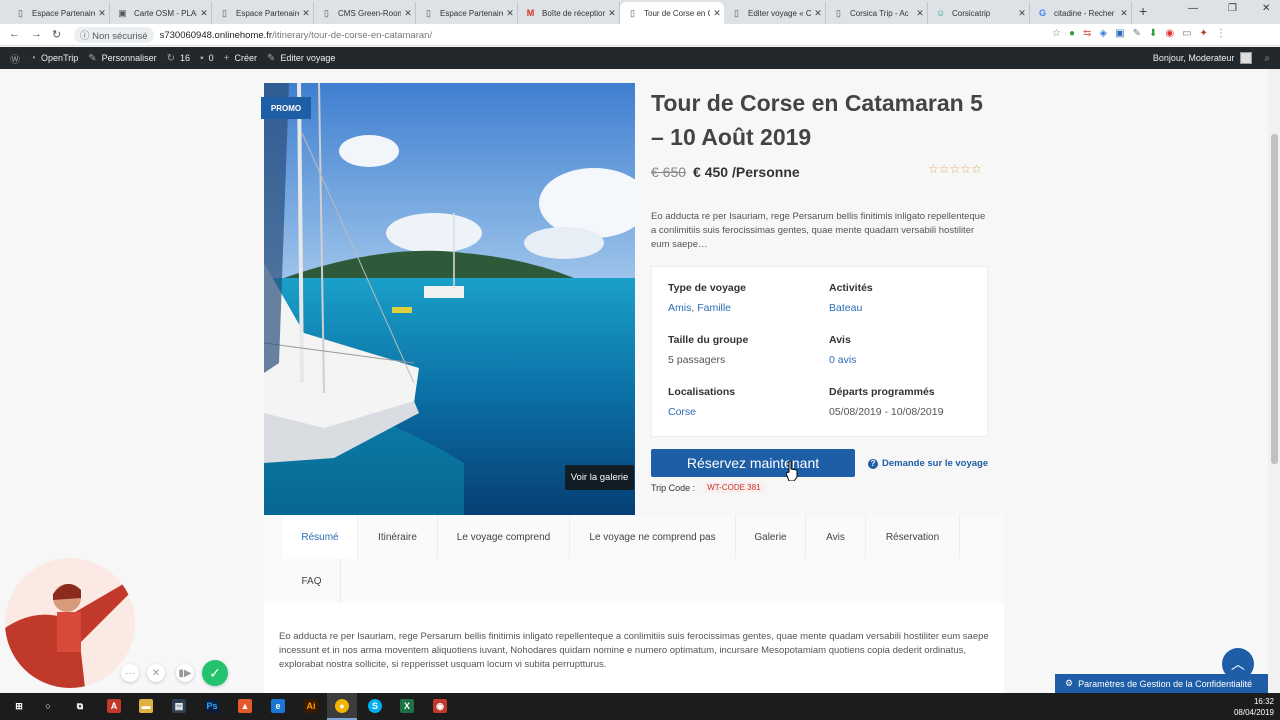 This screenshot has height=720, width=1280. Describe the element at coordinates (212, 706) in the screenshot. I see `photoshop-icon: Ps` at that location.